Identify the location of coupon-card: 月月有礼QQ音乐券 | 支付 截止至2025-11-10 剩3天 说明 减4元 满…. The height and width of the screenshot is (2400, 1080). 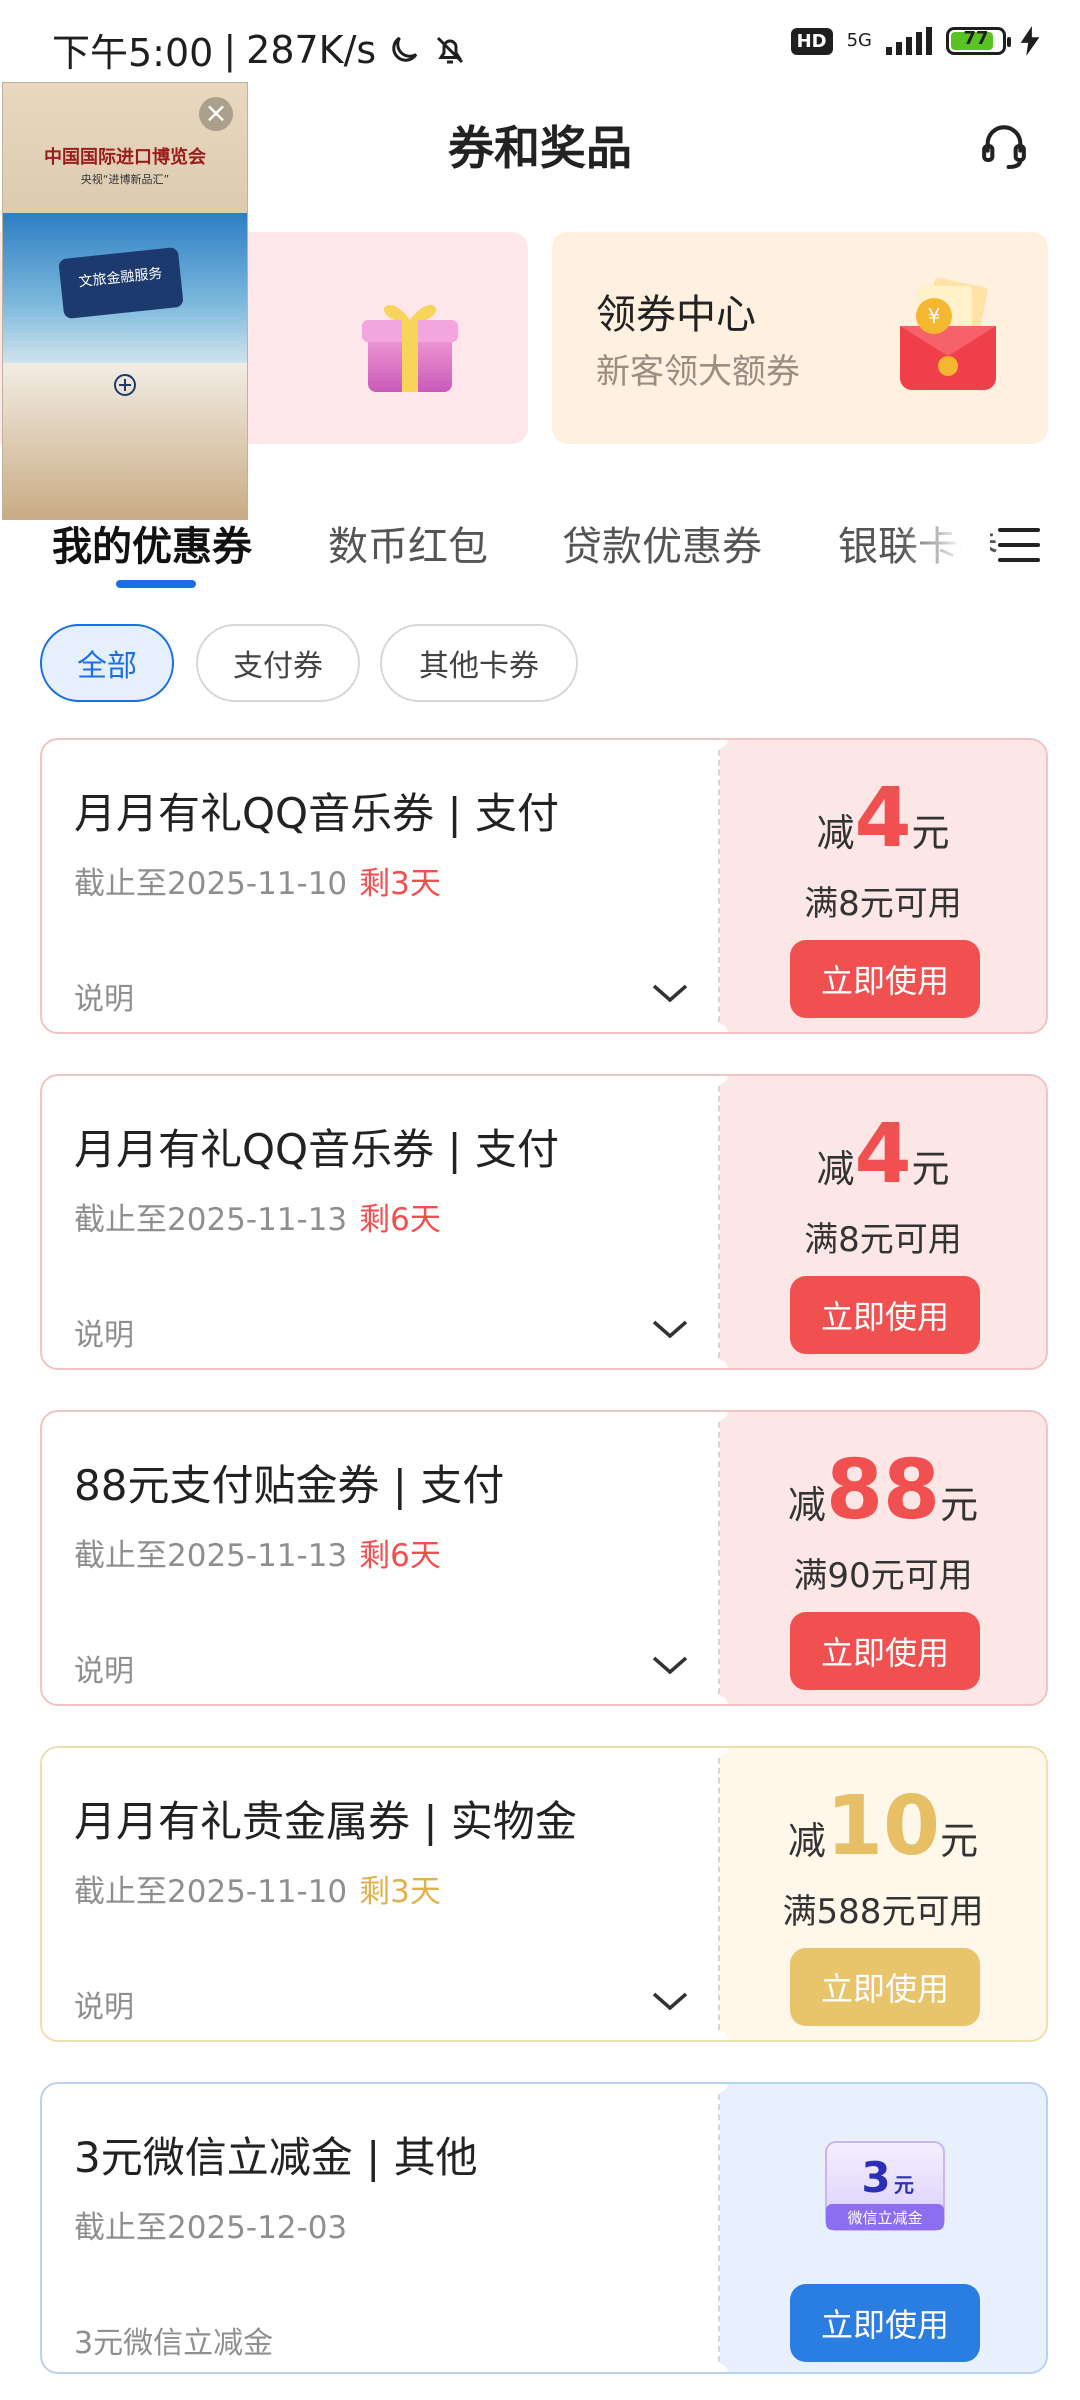
(544, 886).